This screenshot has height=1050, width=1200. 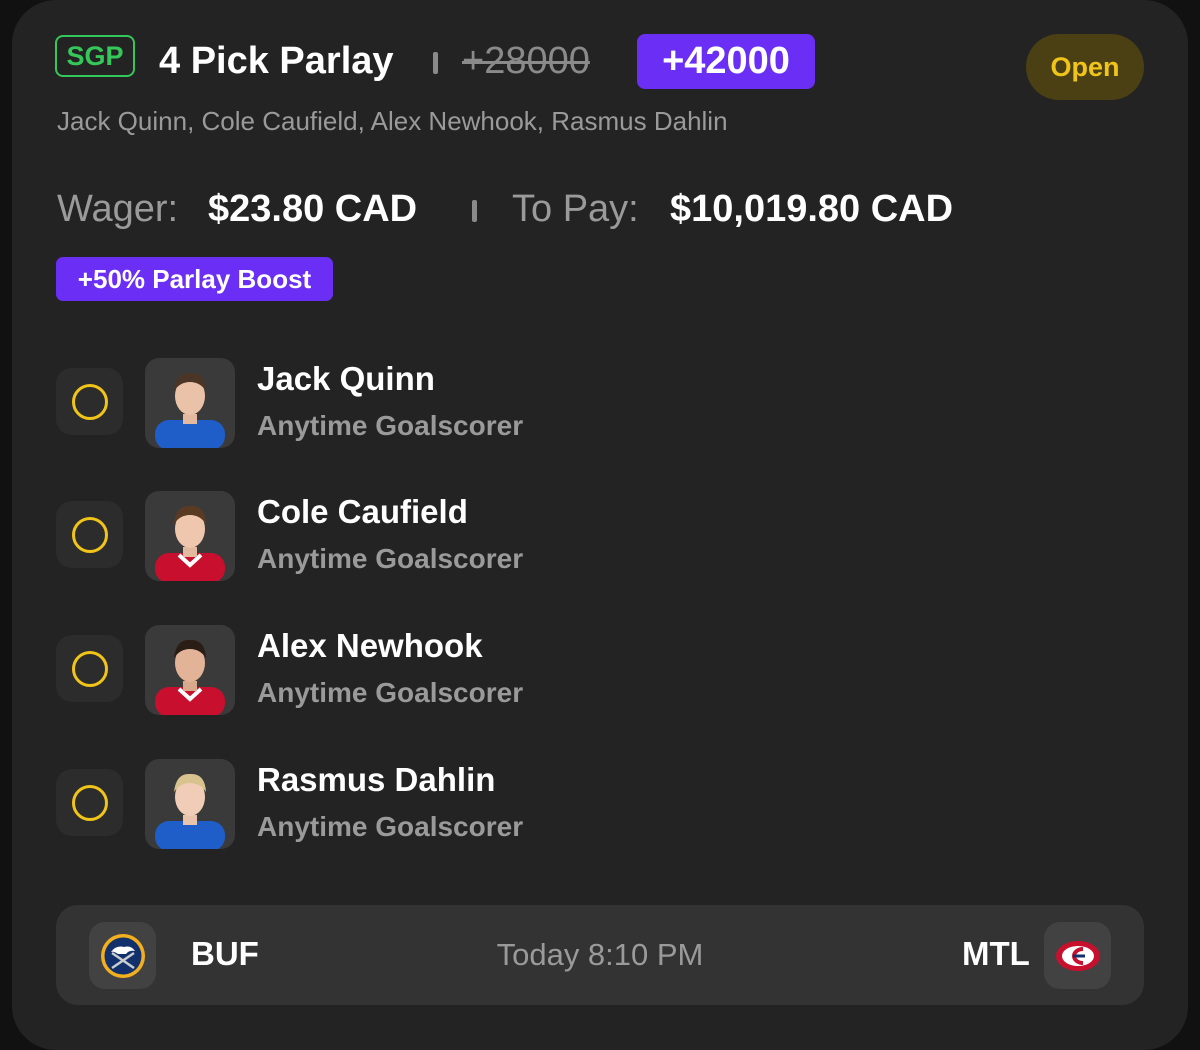 I want to click on sgp-badge: SGP, so click(x=95, y=56).